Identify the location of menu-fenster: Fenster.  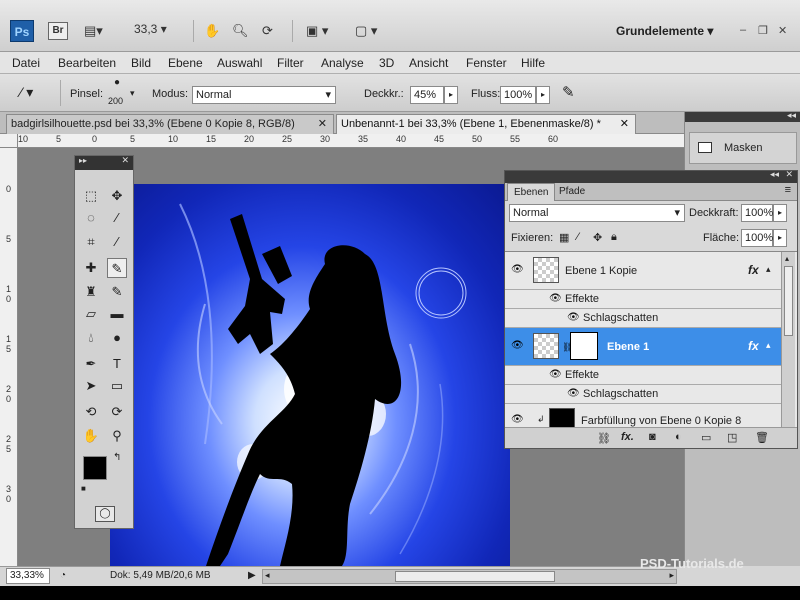
(486, 63).